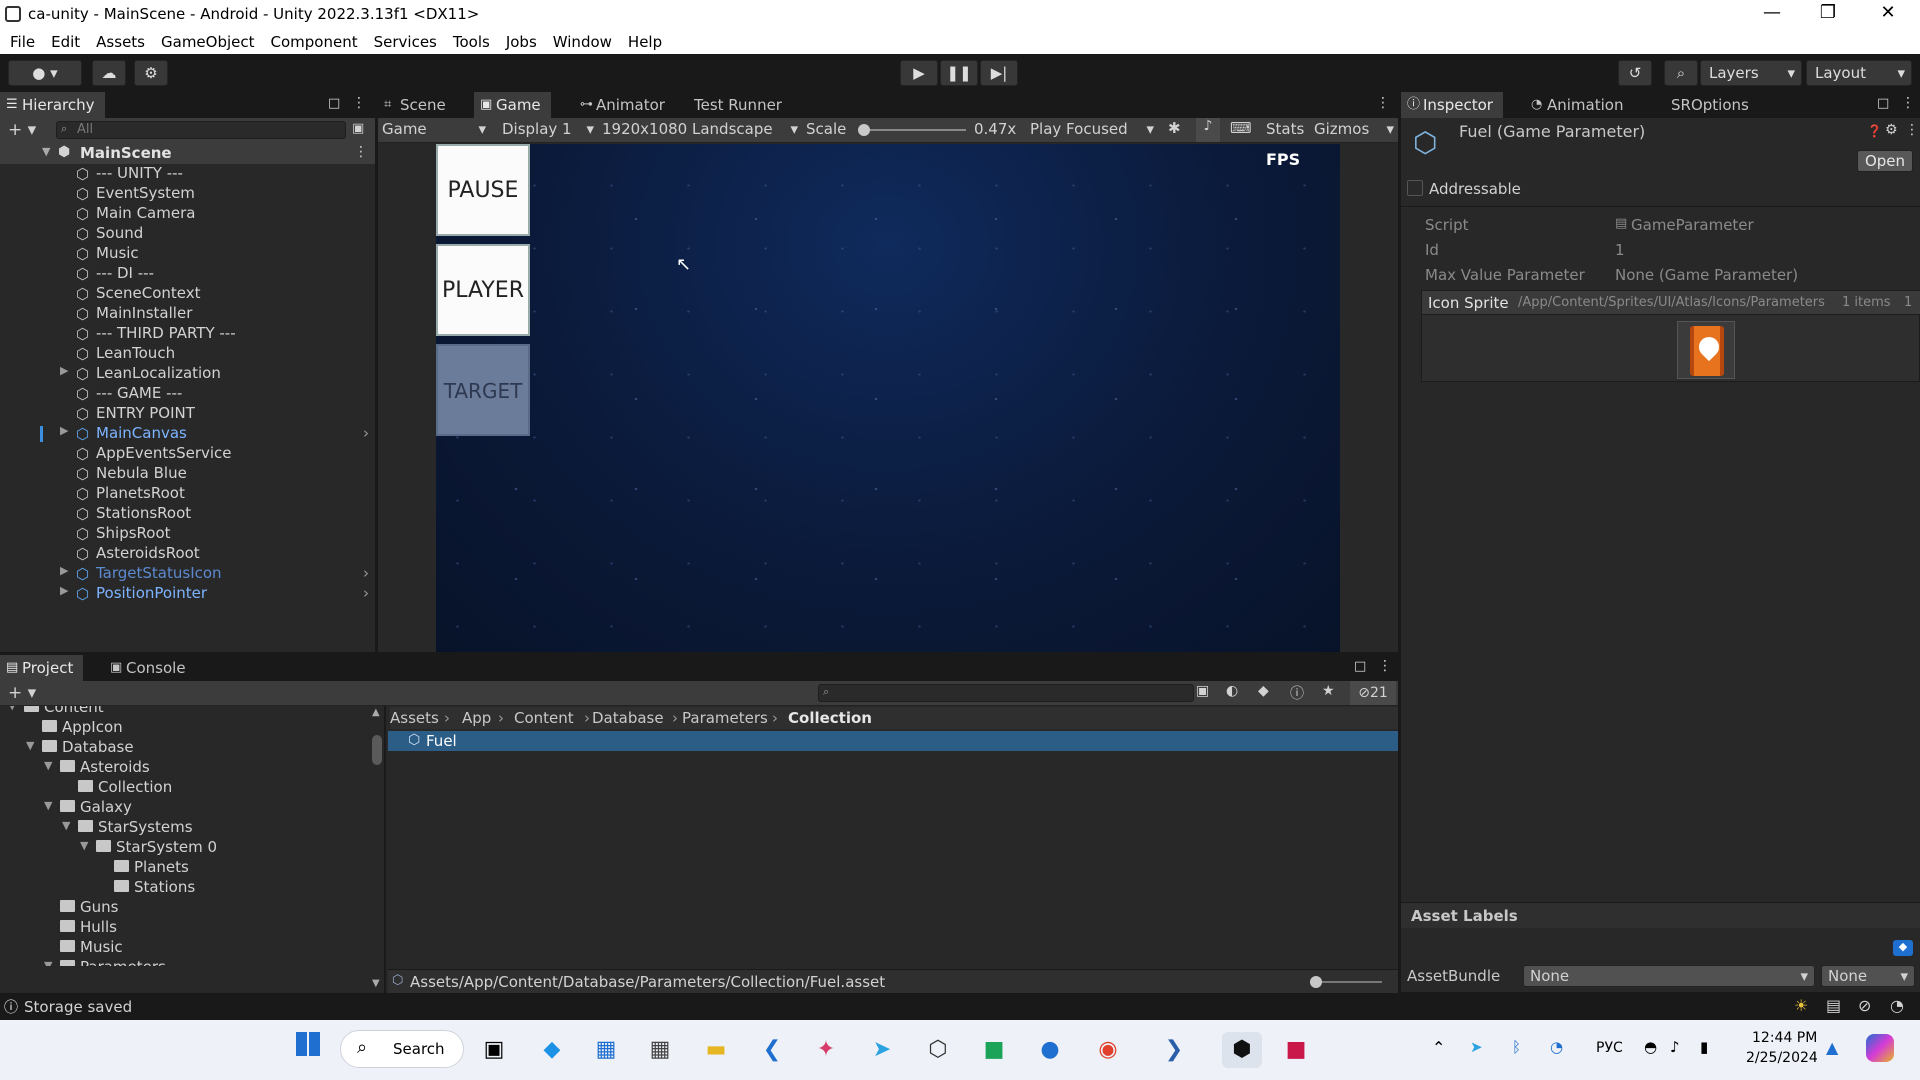 The image size is (1920, 1080). What do you see at coordinates (185, 908) in the screenshot?
I see `folder-tree-item: Guns` at bounding box center [185, 908].